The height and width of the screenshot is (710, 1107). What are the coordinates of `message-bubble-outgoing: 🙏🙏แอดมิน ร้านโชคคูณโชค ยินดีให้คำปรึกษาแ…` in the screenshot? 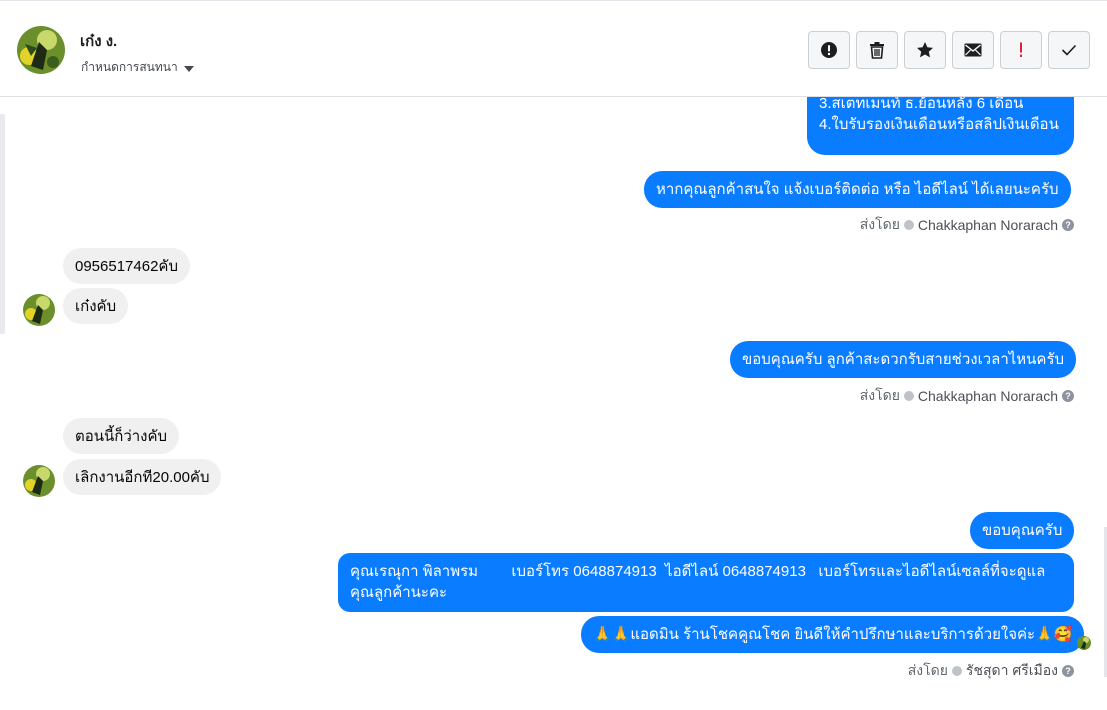 It's located at (833, 634).